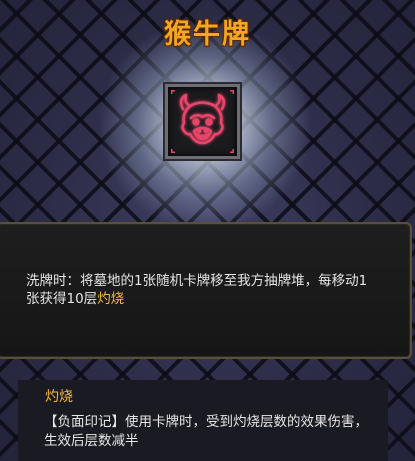 This screenshot has height=461, width=415. Describe the element at coordinates (59, 397) in the screenshot. I see `keyword-name: 灼烧` at that location.